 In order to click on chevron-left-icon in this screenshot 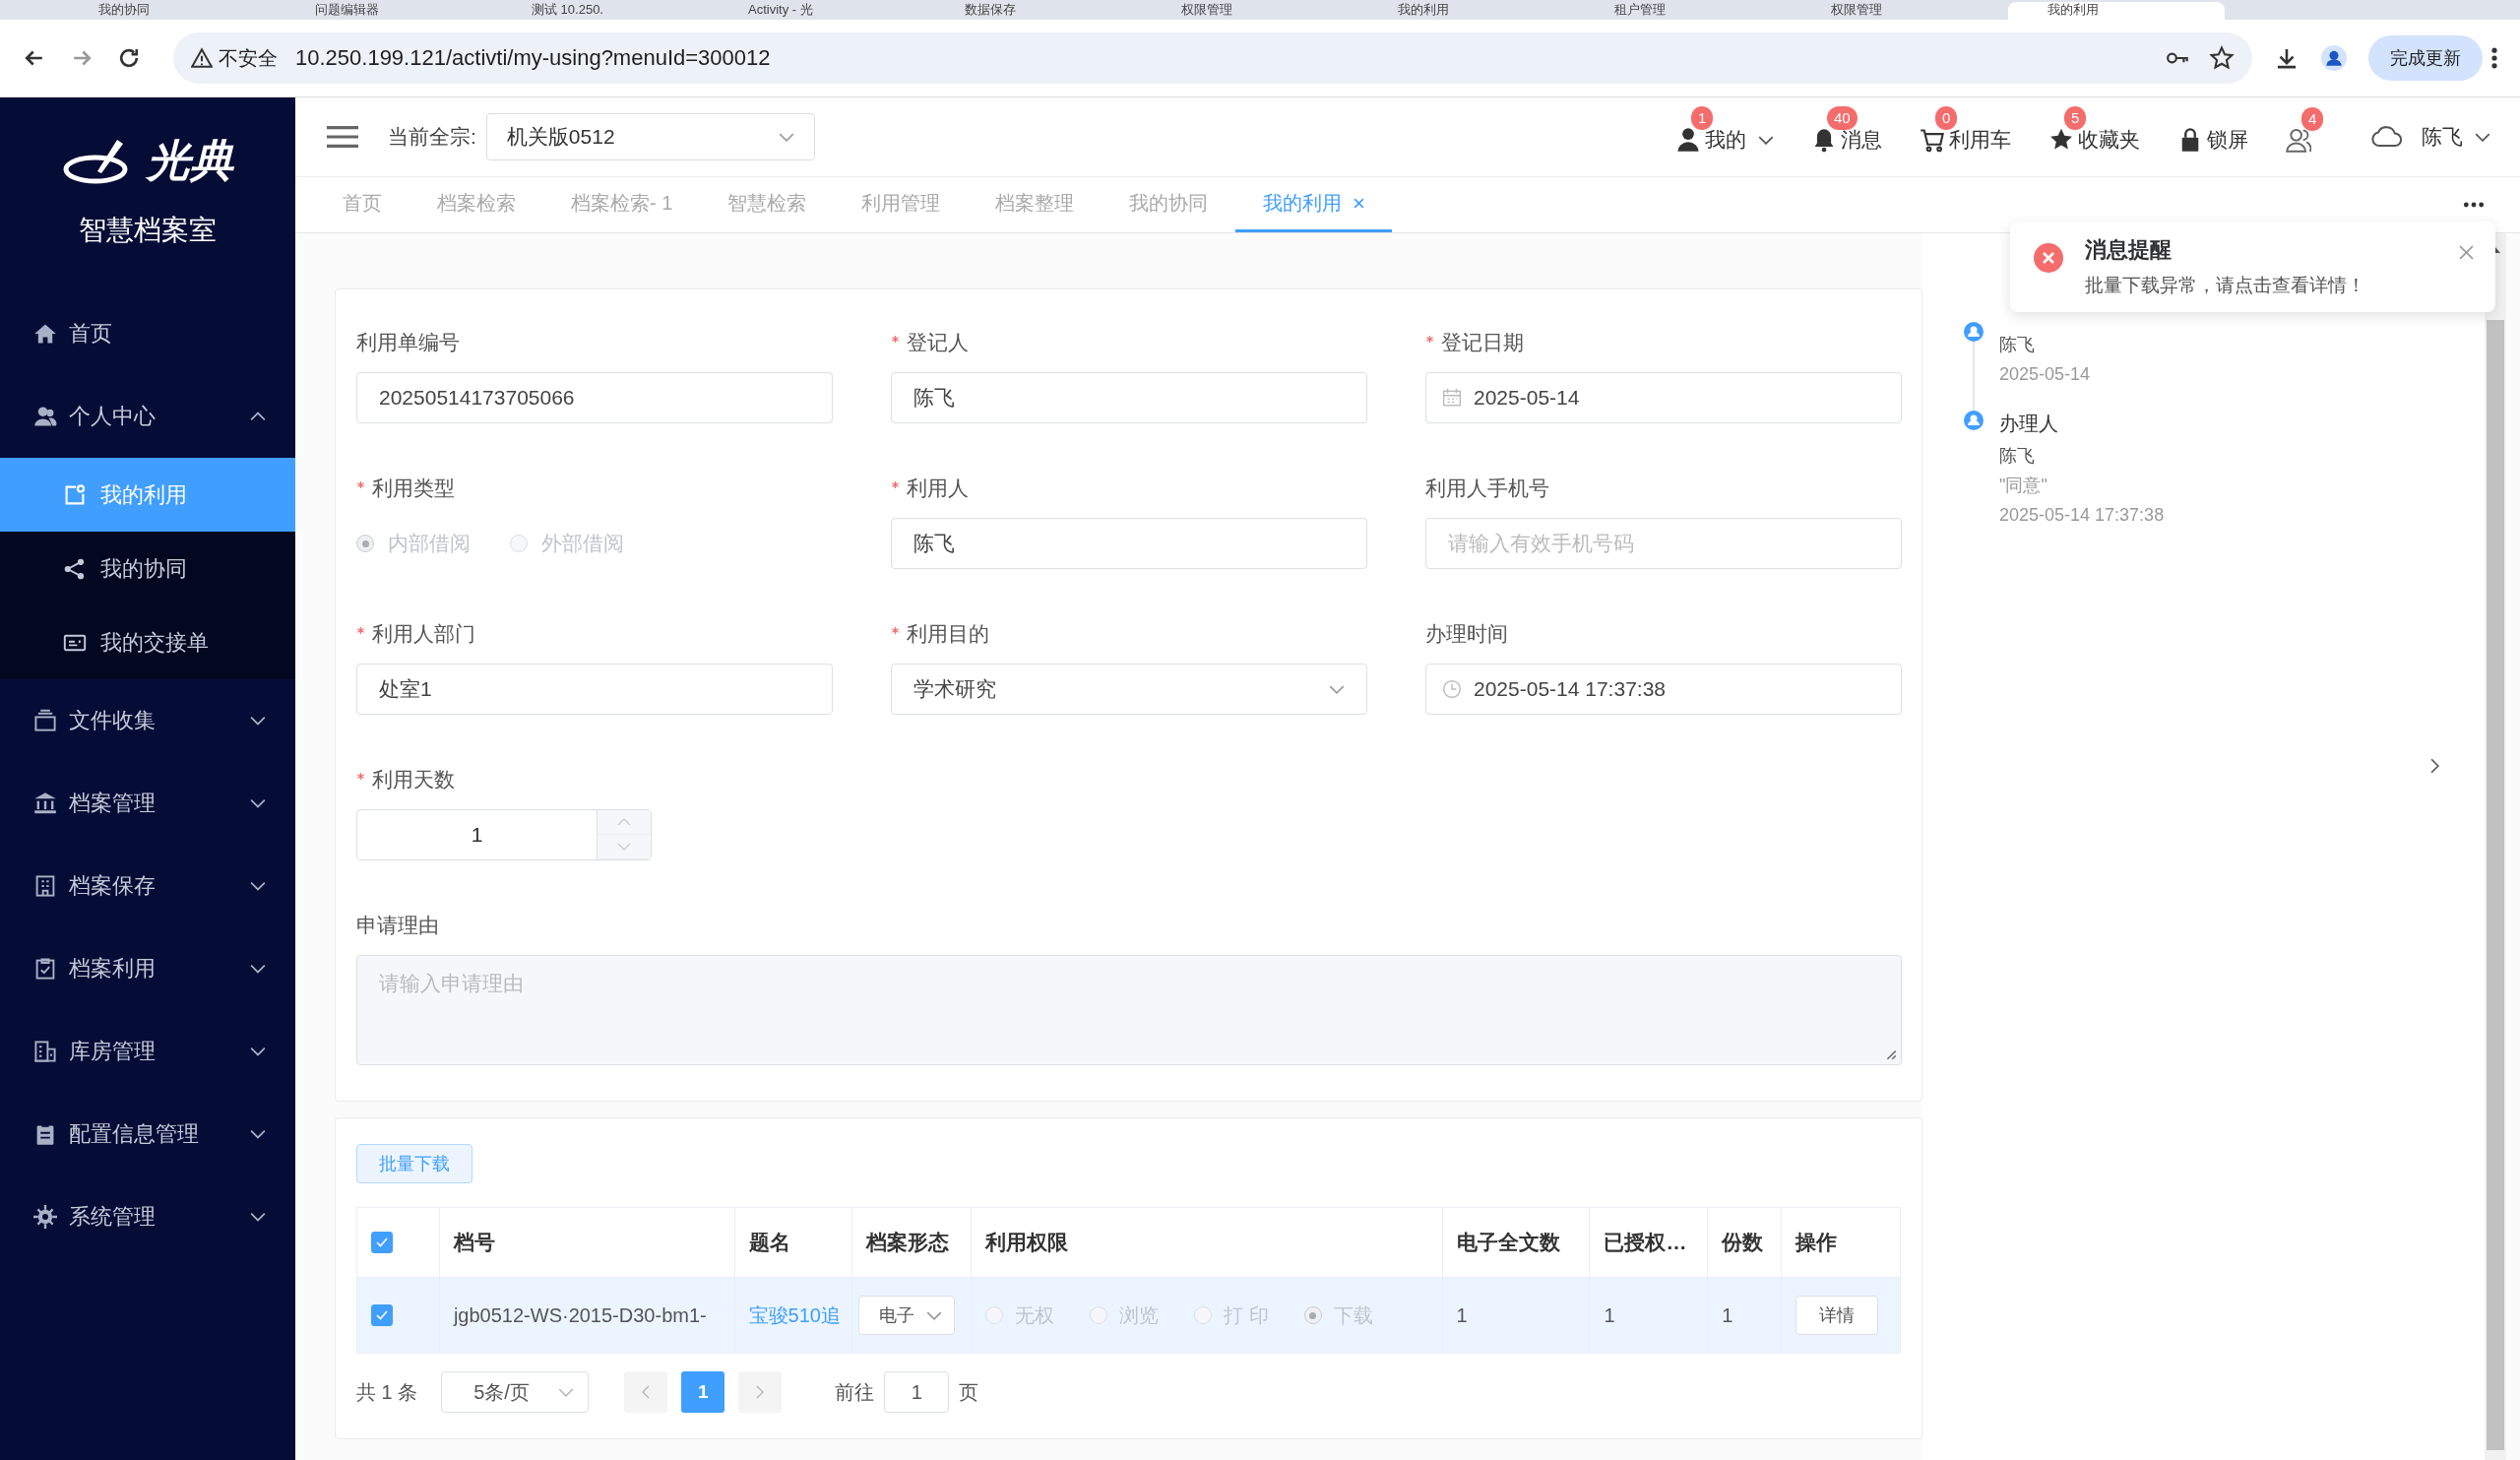, I will do `click(646, 1392)`.